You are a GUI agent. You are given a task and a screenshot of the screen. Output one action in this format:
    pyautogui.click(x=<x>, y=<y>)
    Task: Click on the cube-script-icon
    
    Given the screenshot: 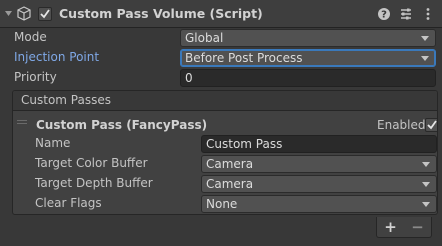 What is the action you would take?
    pyautogui.click(x=24, y=13)
    